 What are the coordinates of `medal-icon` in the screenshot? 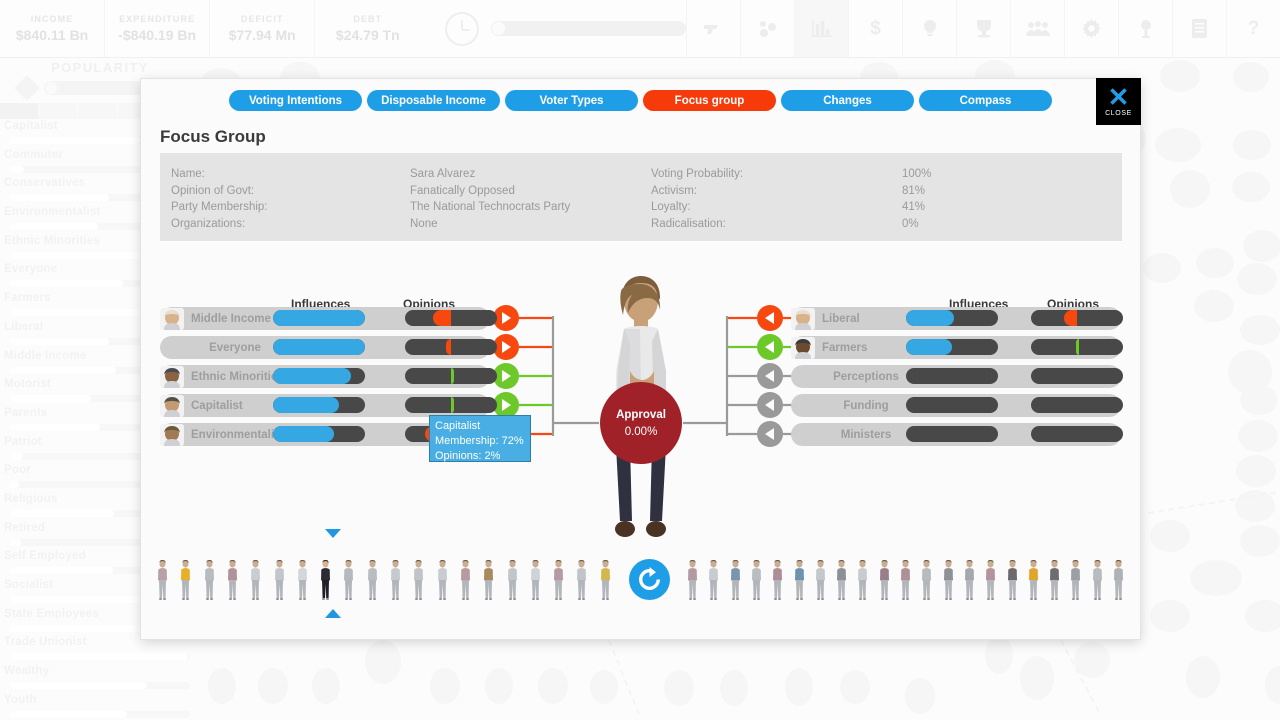 It's located at (1145, 28).